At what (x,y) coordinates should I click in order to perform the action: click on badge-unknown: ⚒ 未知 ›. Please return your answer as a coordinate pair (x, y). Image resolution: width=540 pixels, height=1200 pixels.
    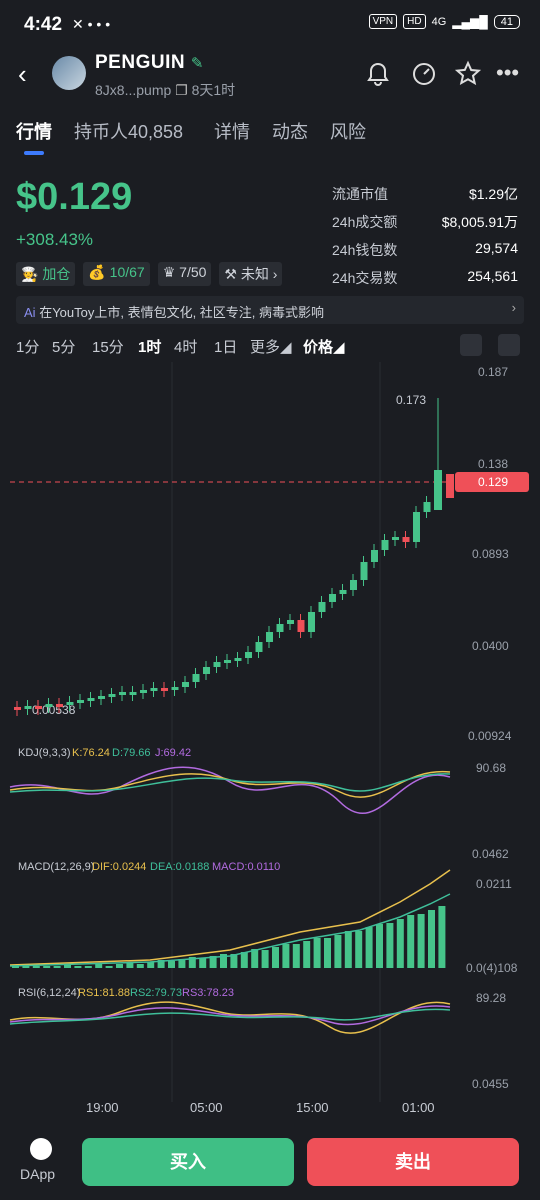
    Looking at the image, I should click on (251, 274).